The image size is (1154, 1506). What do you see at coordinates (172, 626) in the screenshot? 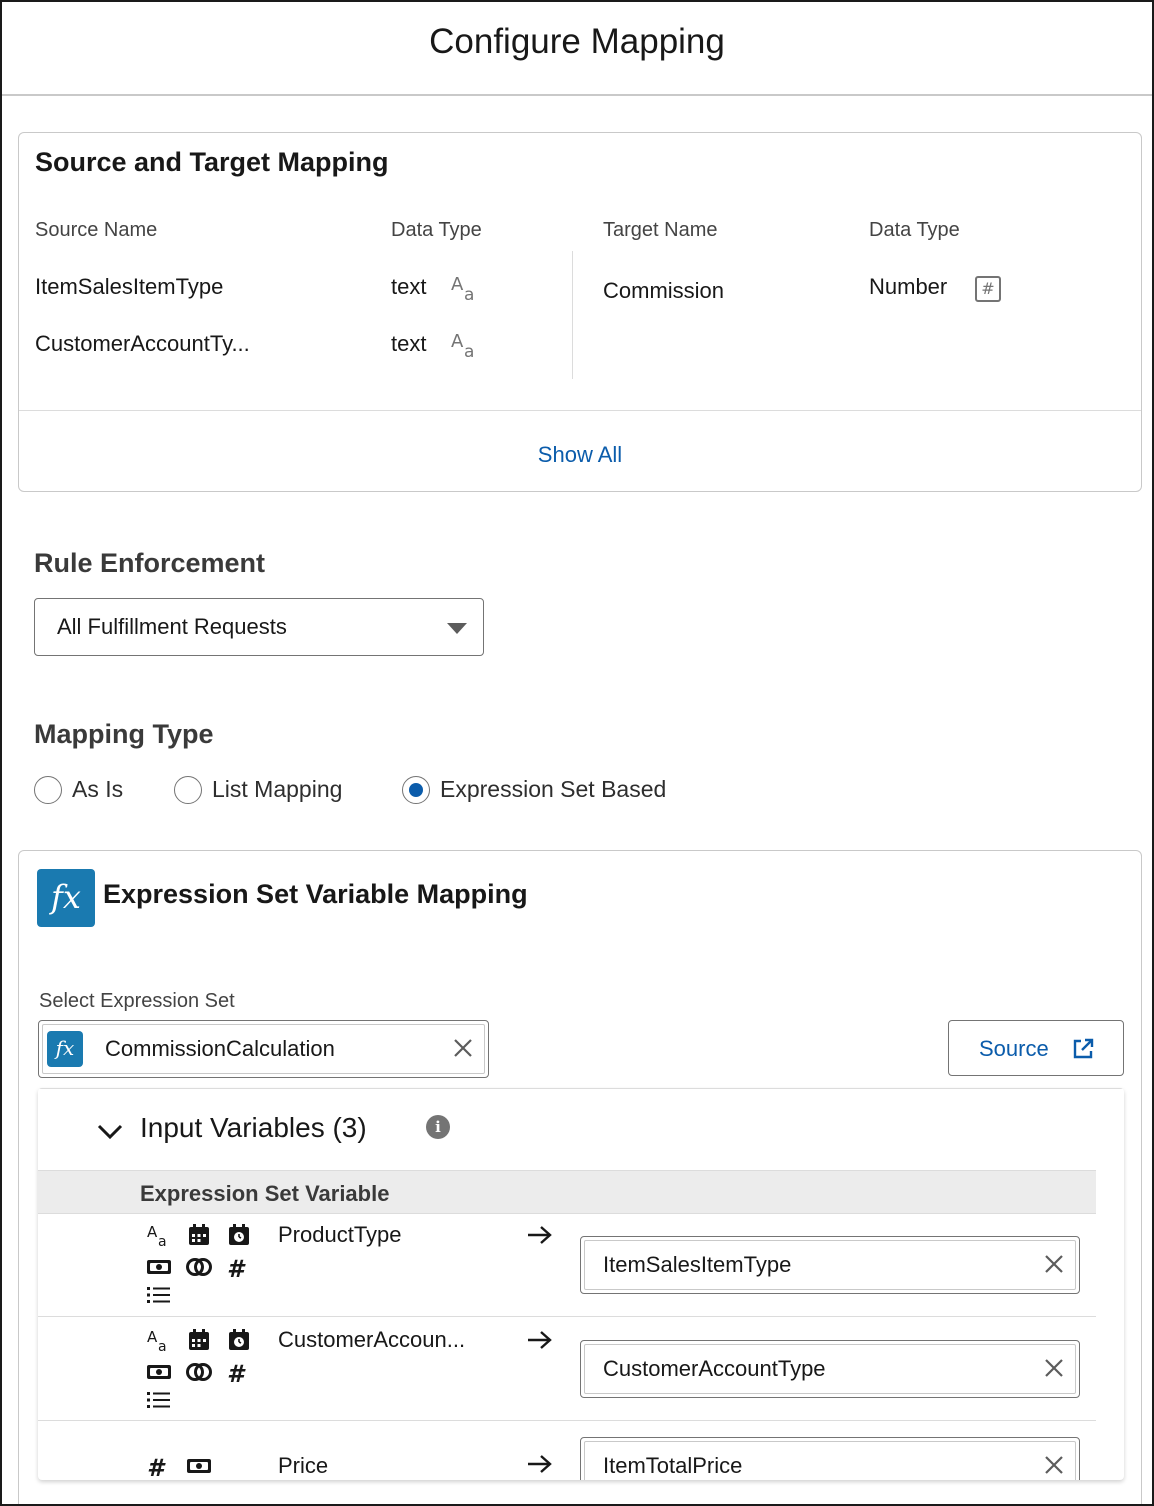
I see `rule-enforcement-value: All Fulfillment Requests` at bounding box center [172, 626].